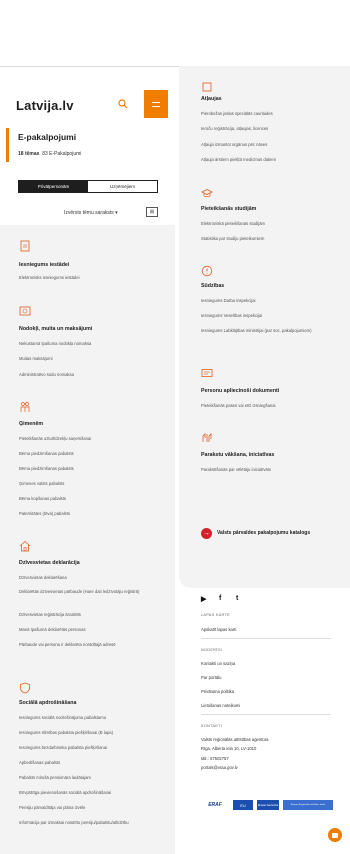 This screenshot has height=854, width=350. What do you see at coordinates (94, 763) in the screenshot?
I see `service-link: Apbedīšanas pabalsts` at bounding box center [94, 763].